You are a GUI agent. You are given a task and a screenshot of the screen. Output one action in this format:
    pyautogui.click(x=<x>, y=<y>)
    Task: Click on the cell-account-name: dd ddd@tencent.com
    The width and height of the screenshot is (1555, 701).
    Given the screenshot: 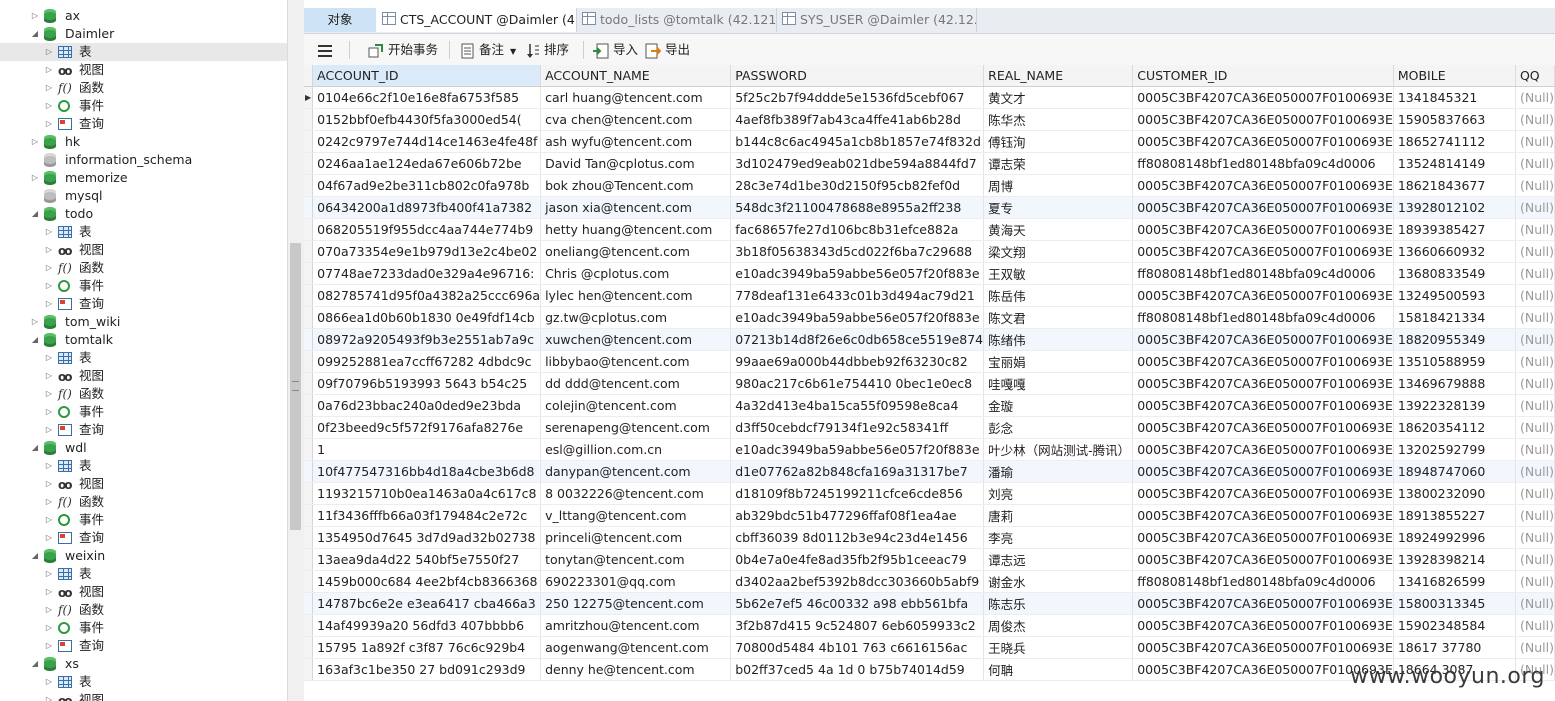 What is the action you would take?
    pyautogui.click(x=636, y=383)
    